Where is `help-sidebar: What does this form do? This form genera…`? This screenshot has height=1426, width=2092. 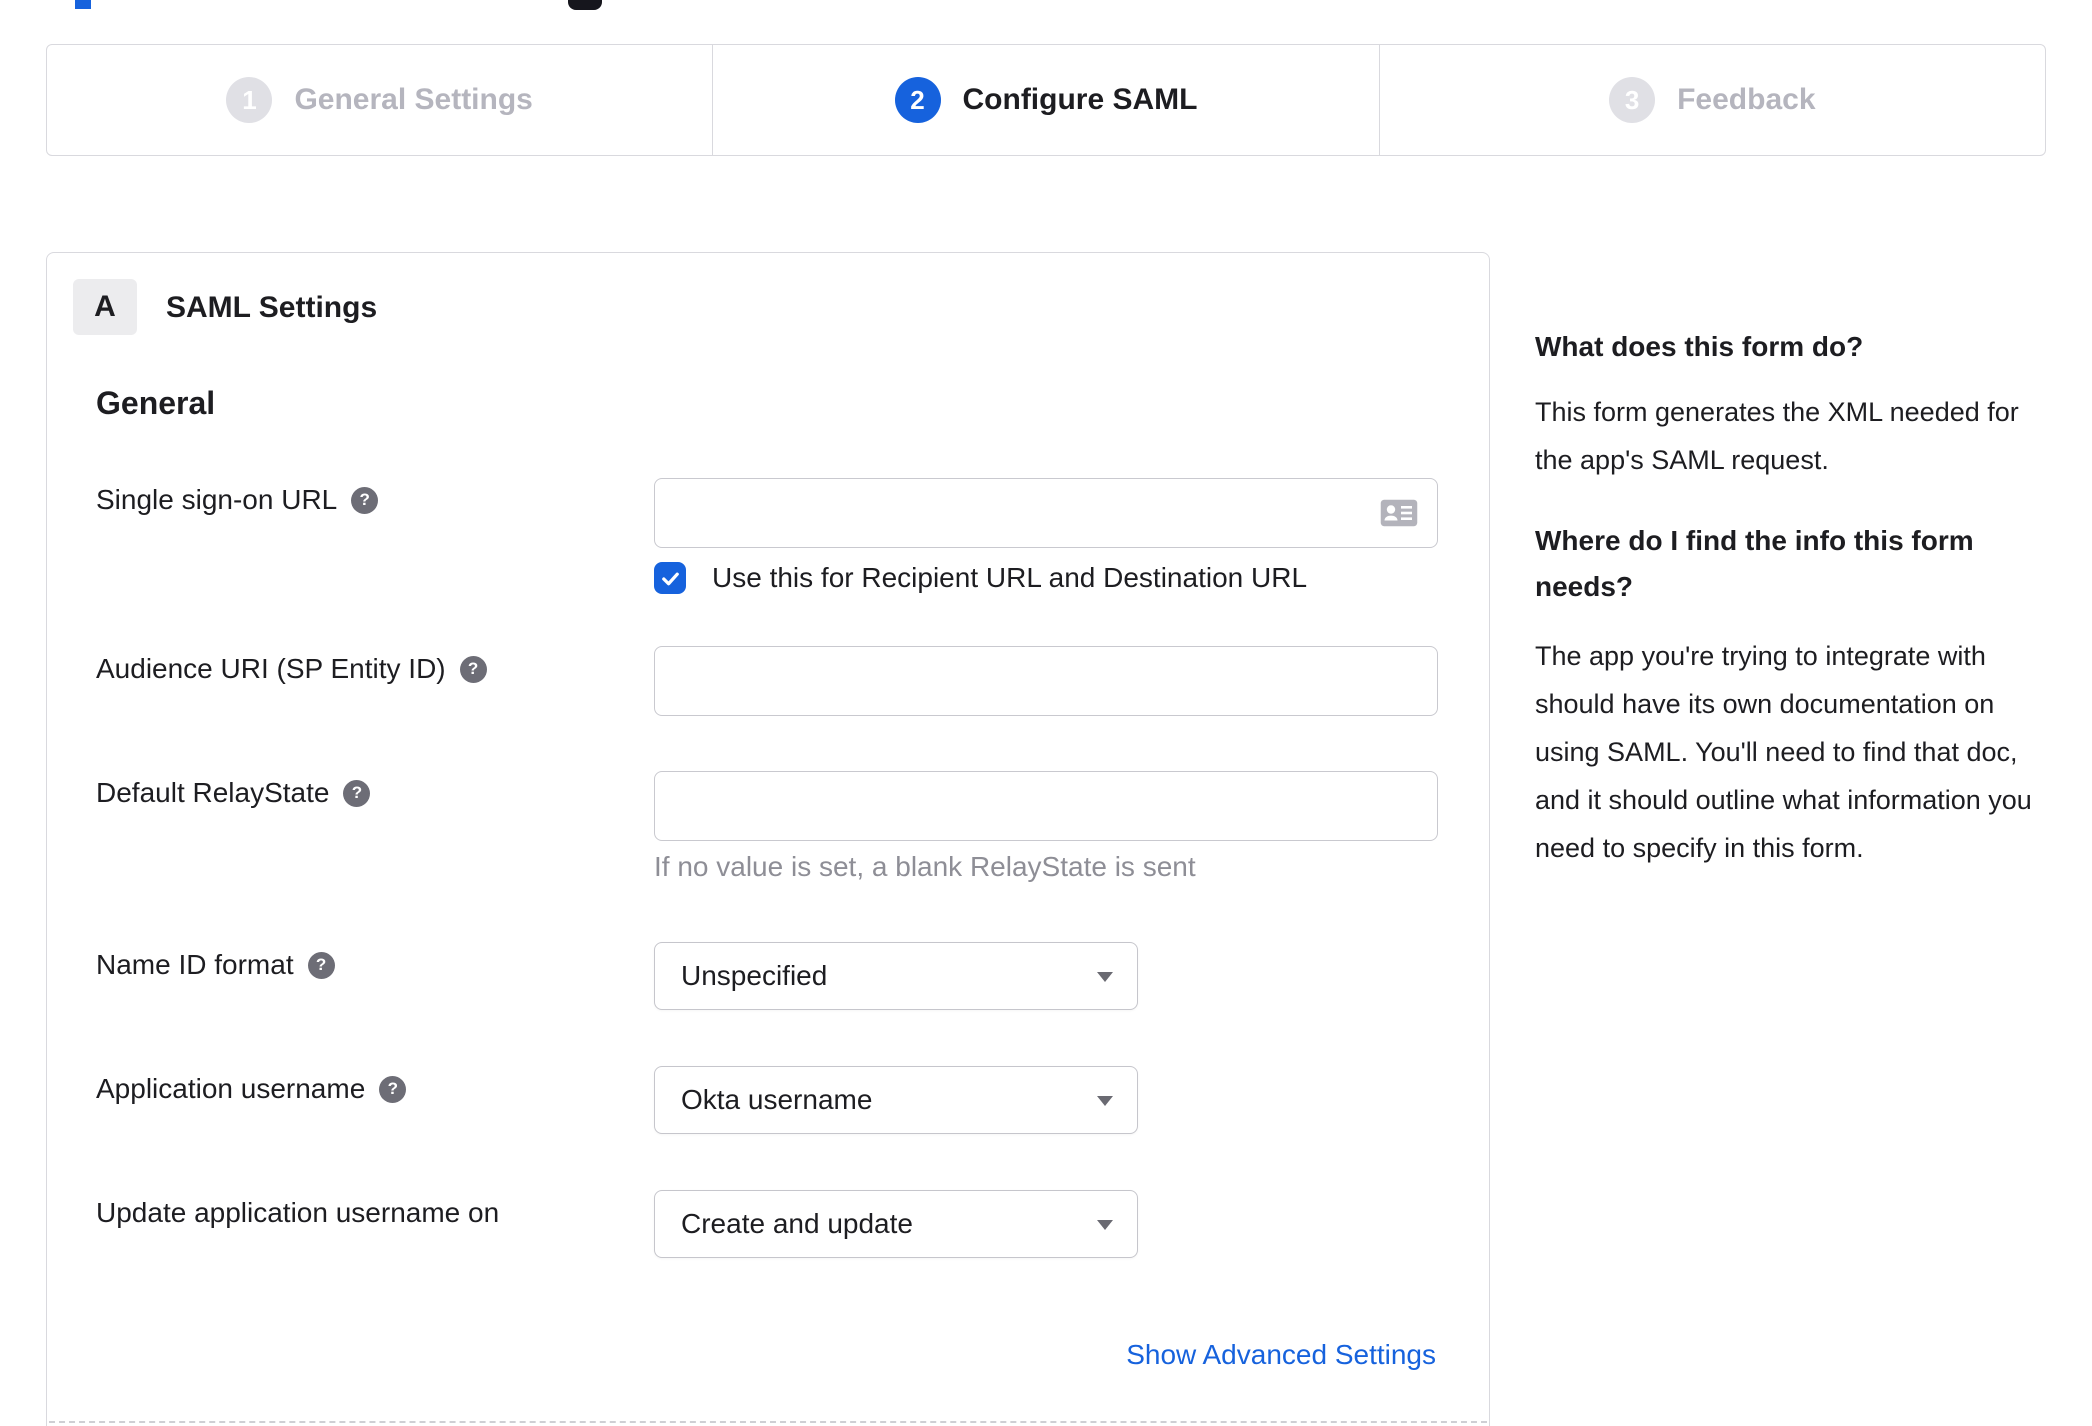 help-sidebar: What does this form do? This form genera… is located at coordinates (1794, 600).